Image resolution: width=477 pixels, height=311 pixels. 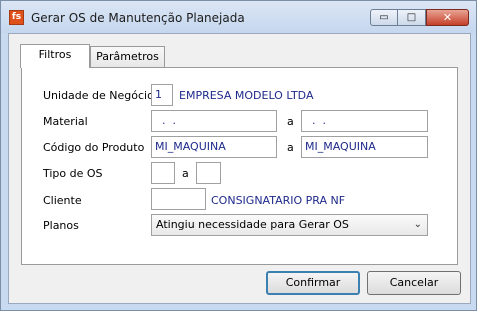 I want to click on tipo-os-label: Tipo de OS, so click(x=73, y=173).